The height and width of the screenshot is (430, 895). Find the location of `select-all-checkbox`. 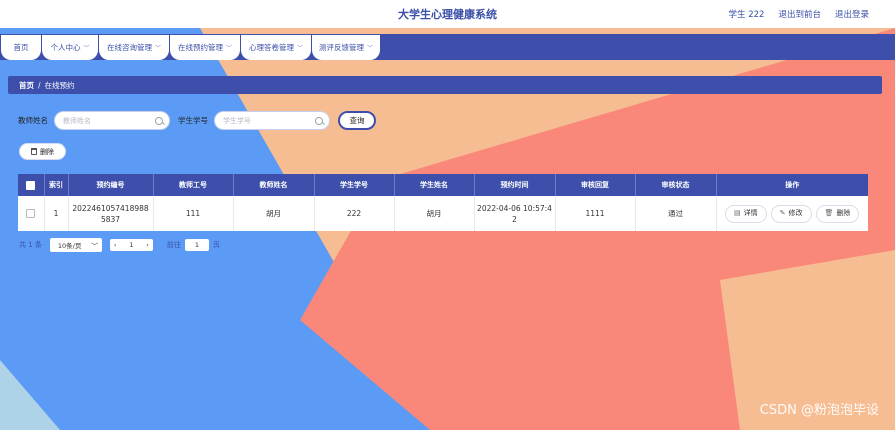

select-all-checkbox is located at coordinates (31, 185).